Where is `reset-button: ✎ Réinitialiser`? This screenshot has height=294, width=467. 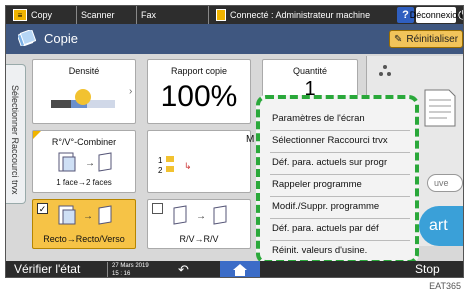 reset-button: ✎ Réinitialiser is located at coordinates (426, 39).